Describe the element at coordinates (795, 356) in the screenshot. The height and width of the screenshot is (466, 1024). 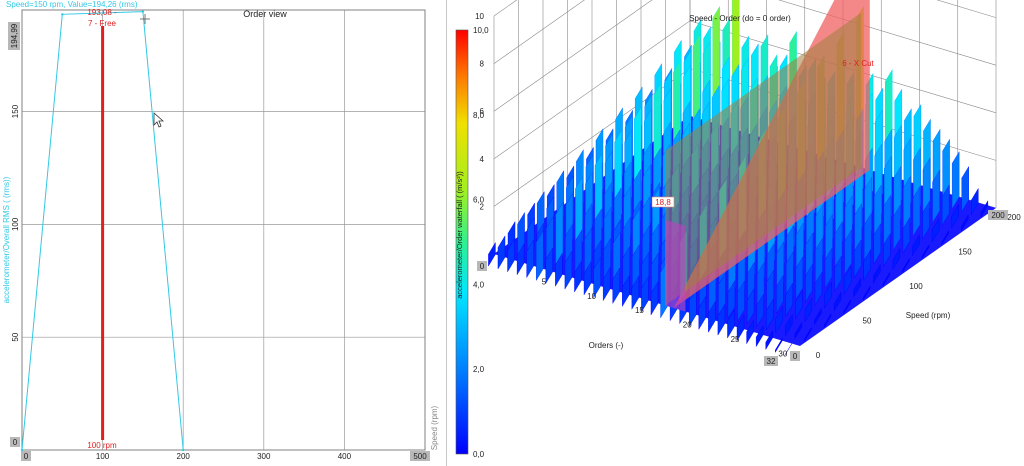
I see `speed-min-box-label: 0` at that location.